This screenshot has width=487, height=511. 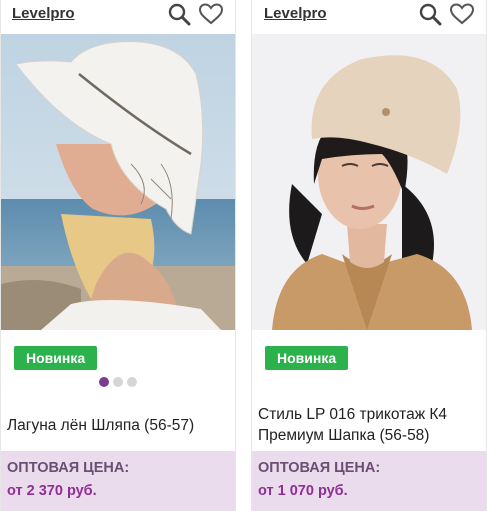 I want to click on product-title: Лагуна лён Шляпа (56-57), so click(x=118, y=425).